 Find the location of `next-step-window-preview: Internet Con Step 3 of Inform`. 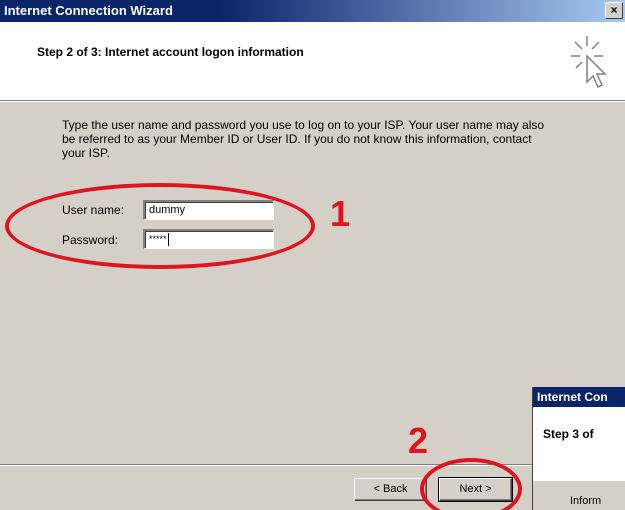

next-step-window-preview: Internet Con Step 3 of Inform is located at coordinates (578, 448).